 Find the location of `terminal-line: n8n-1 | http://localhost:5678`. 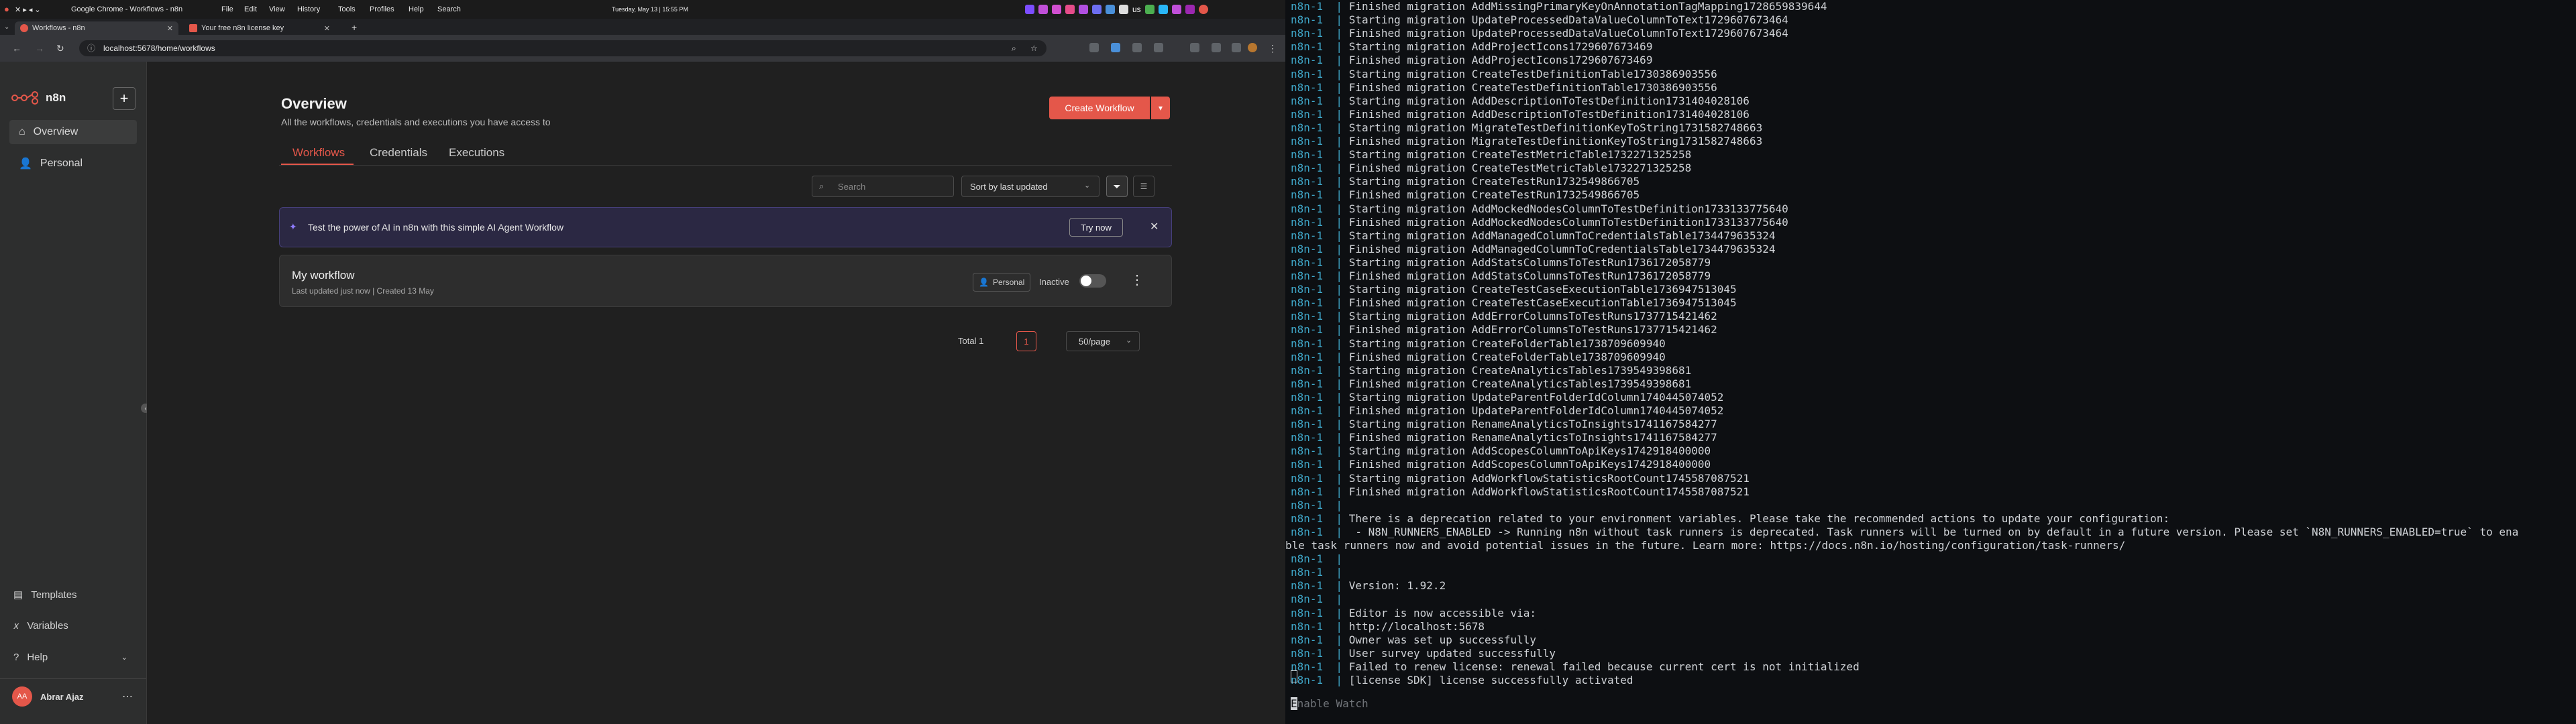

terminal-line: n8n-1 | http://localhost:5678 is located at coordinates (1388, 627).